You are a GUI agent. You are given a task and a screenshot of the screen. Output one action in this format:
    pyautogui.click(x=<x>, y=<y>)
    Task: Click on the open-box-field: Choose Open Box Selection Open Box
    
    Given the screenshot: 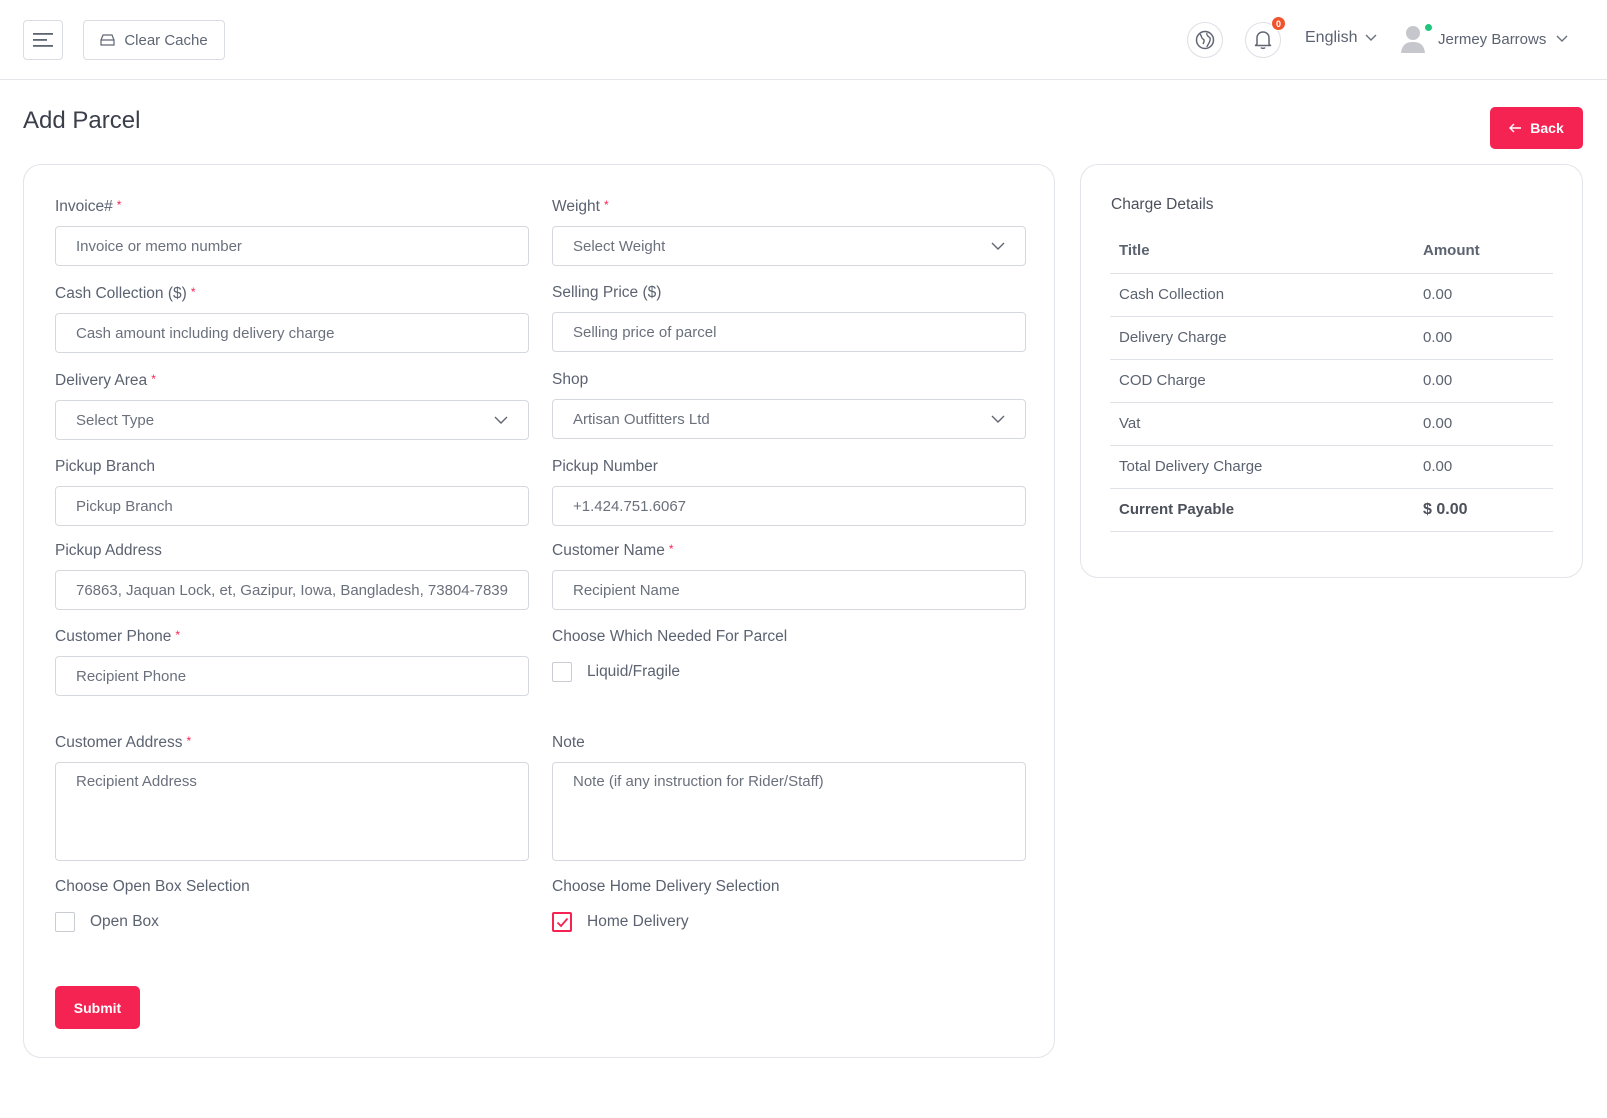 What is the action you would take?
    pyautogui.click(x=292, y=905)
    